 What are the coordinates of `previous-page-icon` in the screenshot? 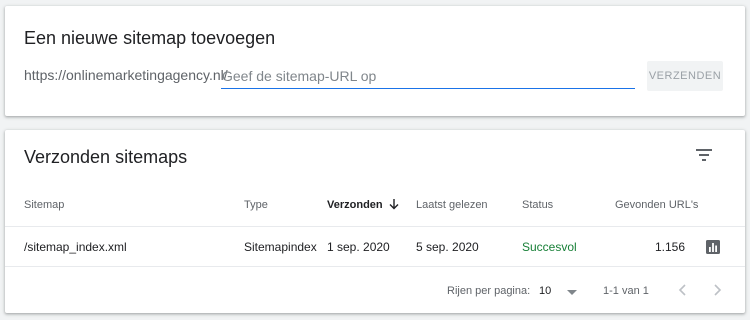 It's located at (683, 290).